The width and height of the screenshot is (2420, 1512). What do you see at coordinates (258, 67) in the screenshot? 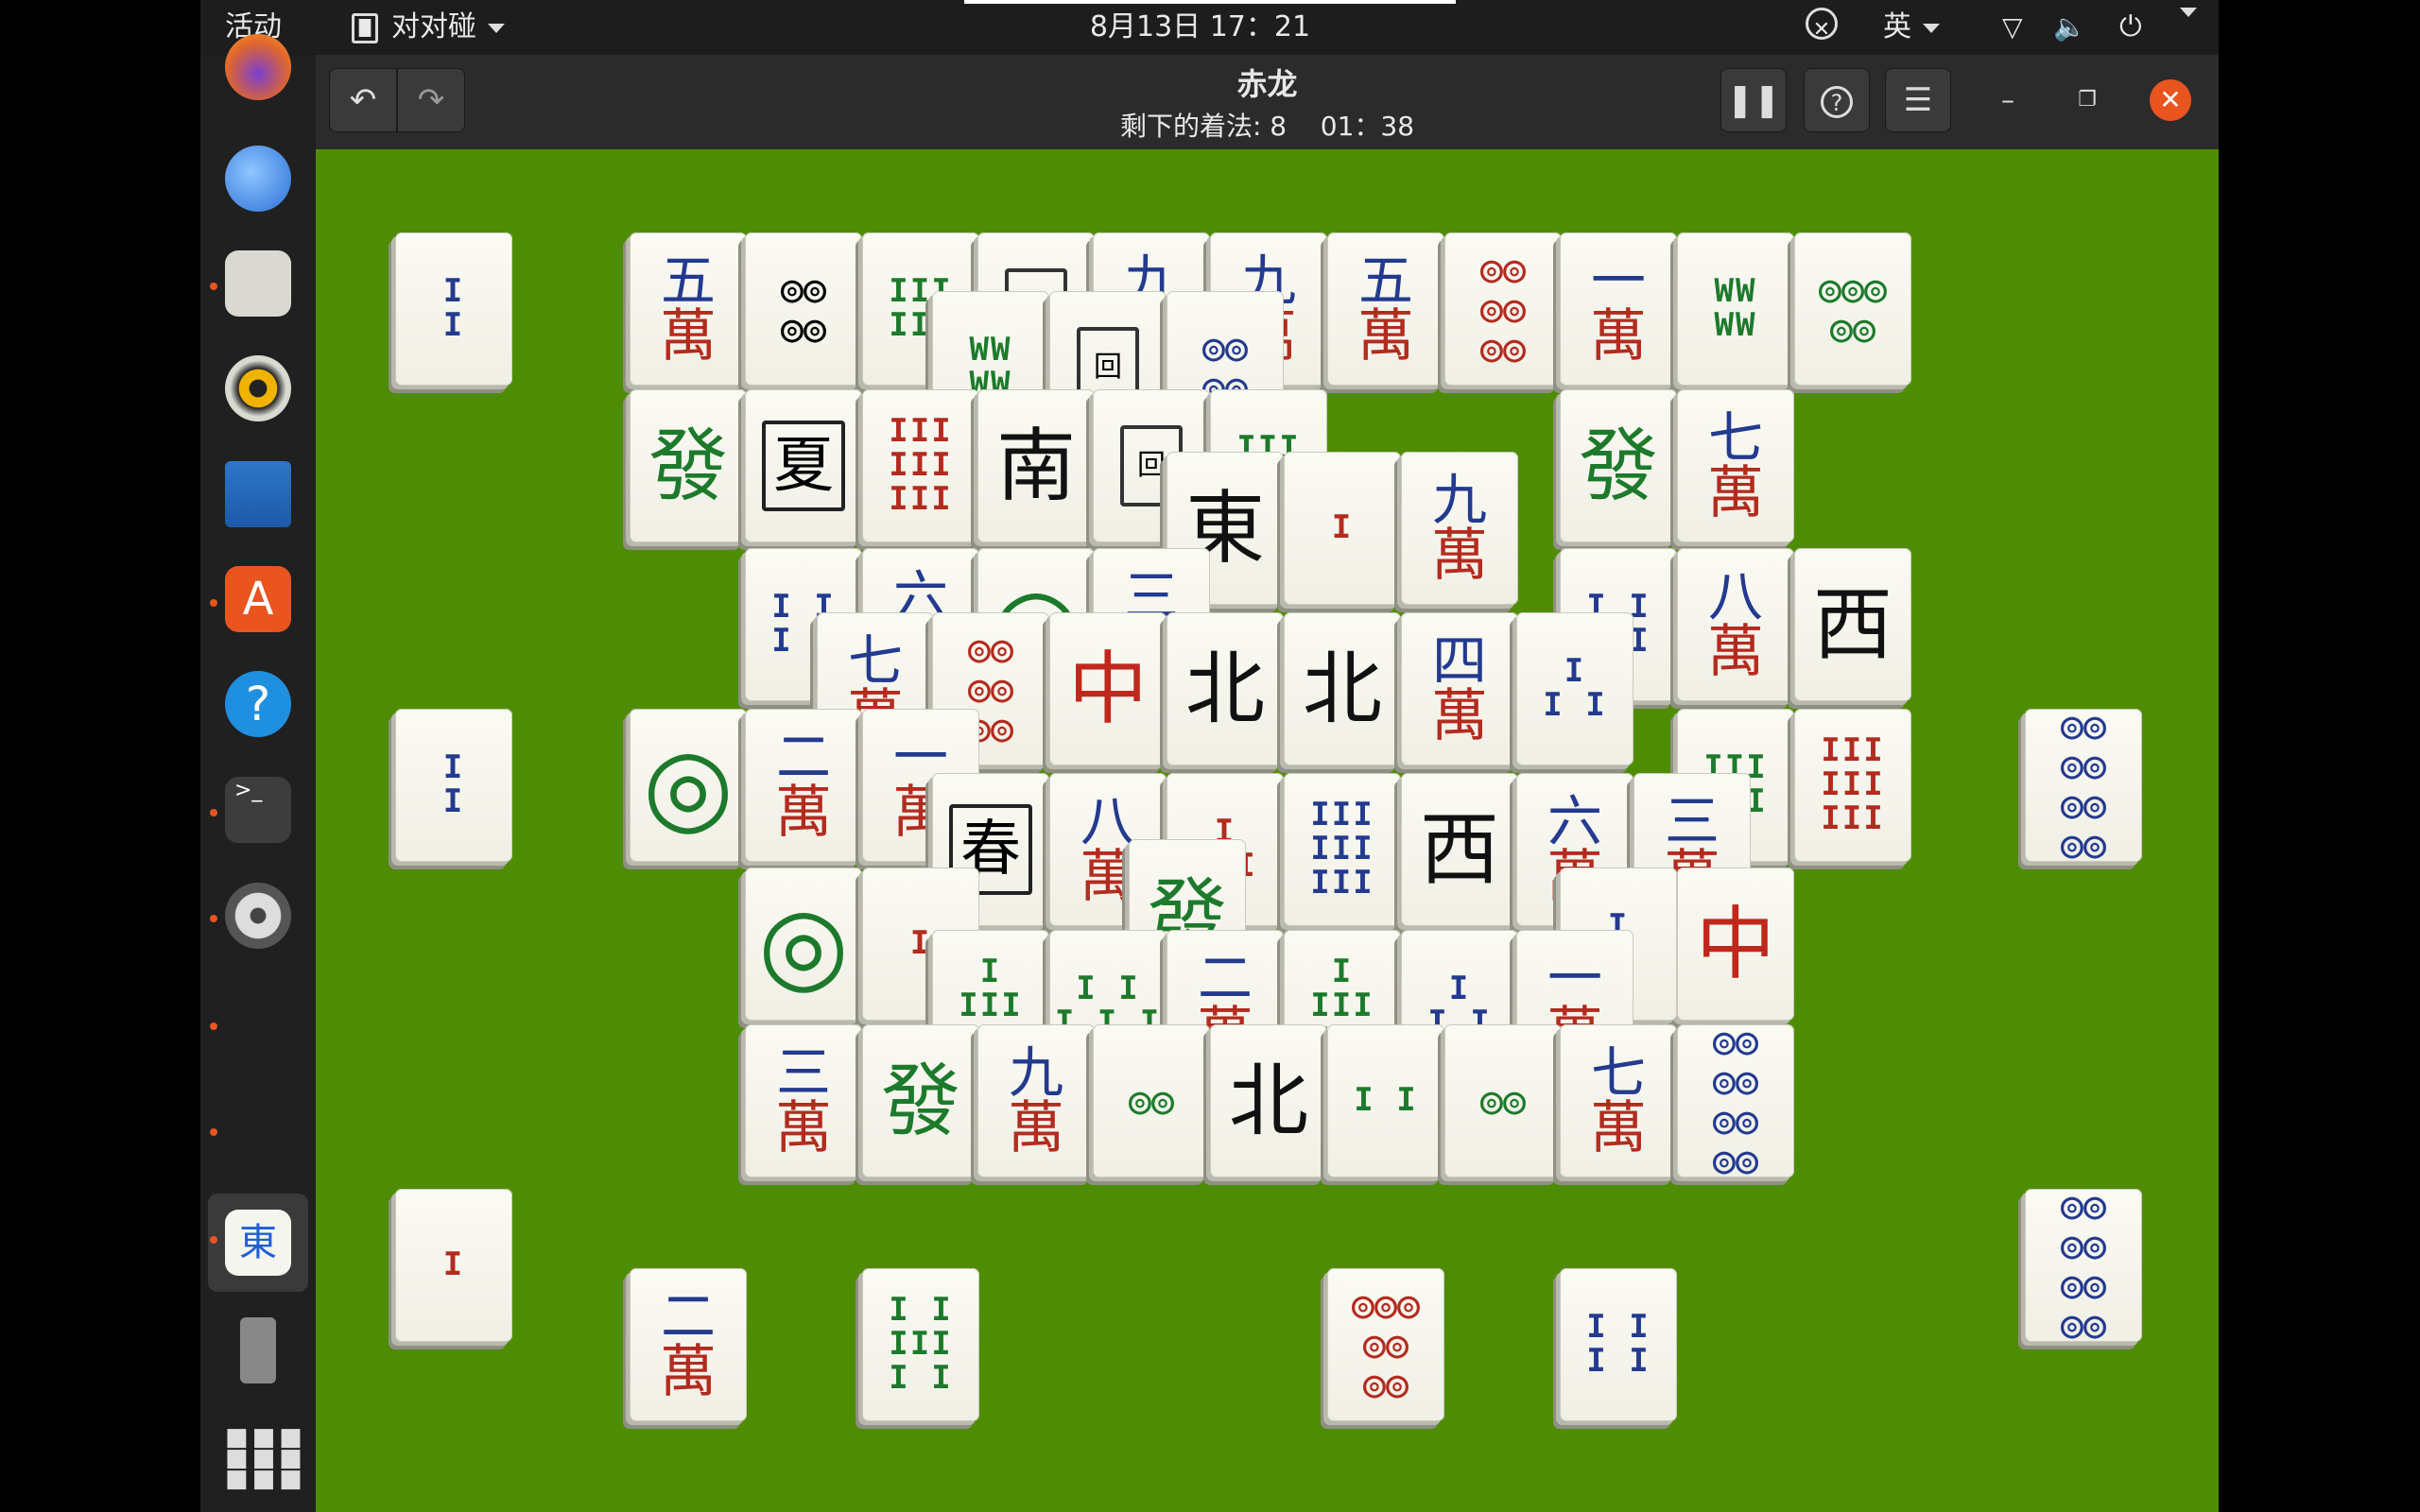
I see `firefox-icon` at bounding box center [258, 67].